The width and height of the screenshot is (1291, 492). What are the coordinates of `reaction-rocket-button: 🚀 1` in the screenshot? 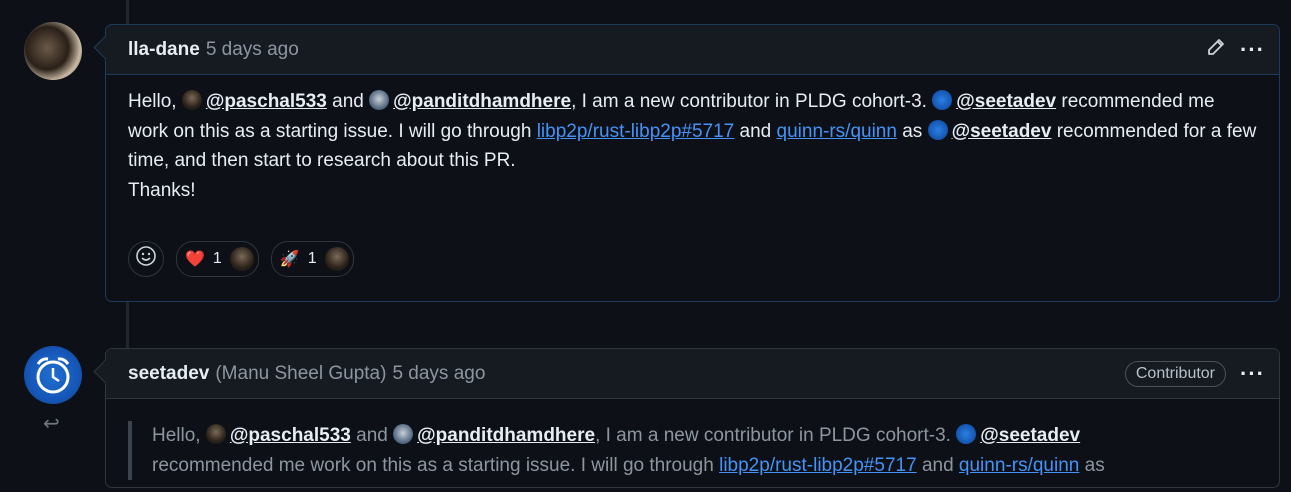 It's located at (312, 259).